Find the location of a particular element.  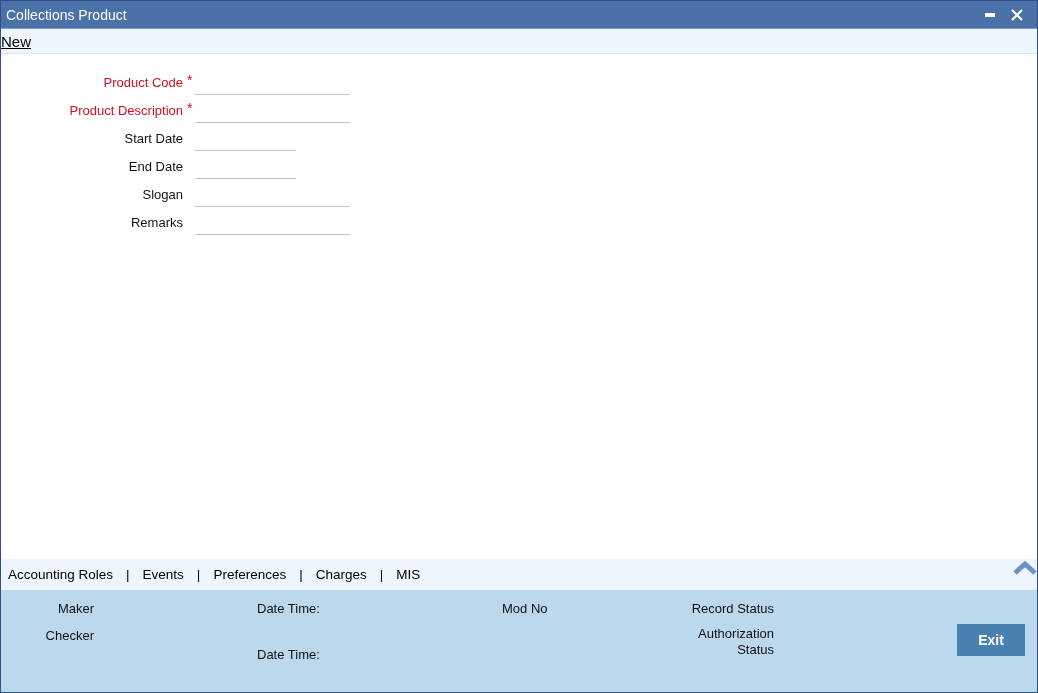

field-label: Remarks is located at coordinates (156, 222).